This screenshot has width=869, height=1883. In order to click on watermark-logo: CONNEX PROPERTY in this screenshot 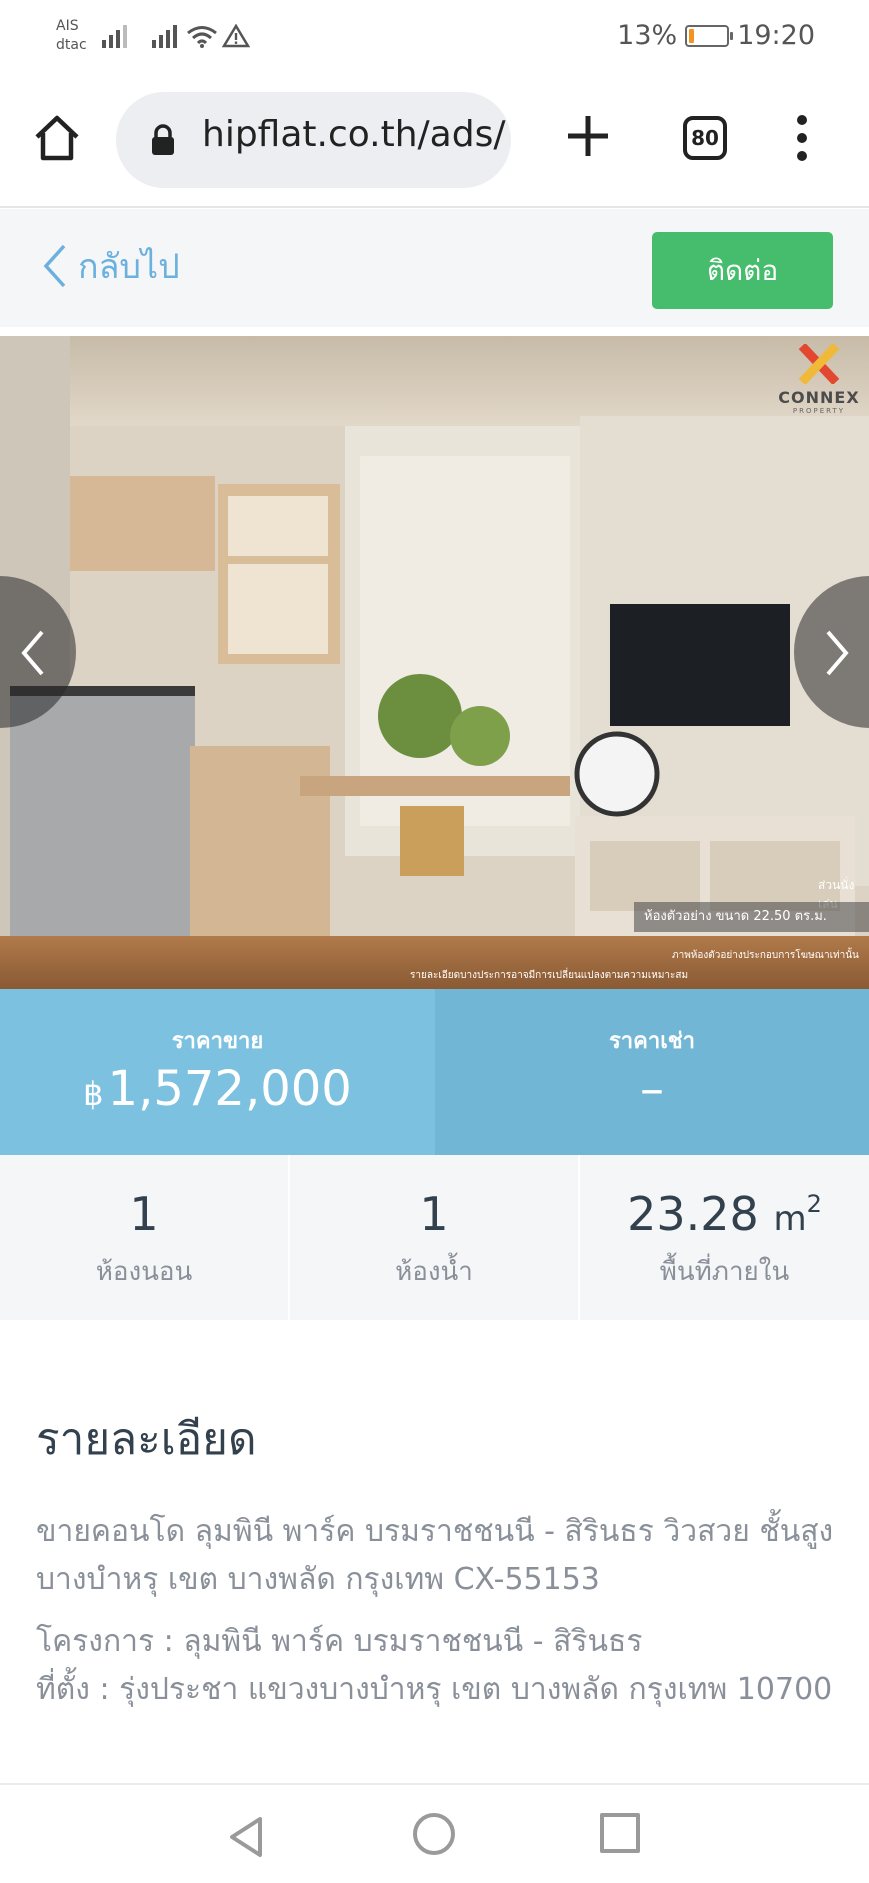, I will do `click(819, 378)`.